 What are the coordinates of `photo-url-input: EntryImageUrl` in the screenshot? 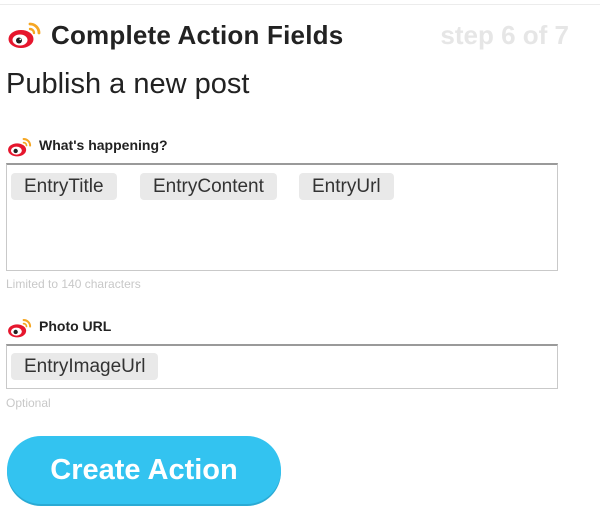 It's located at (282, 366).